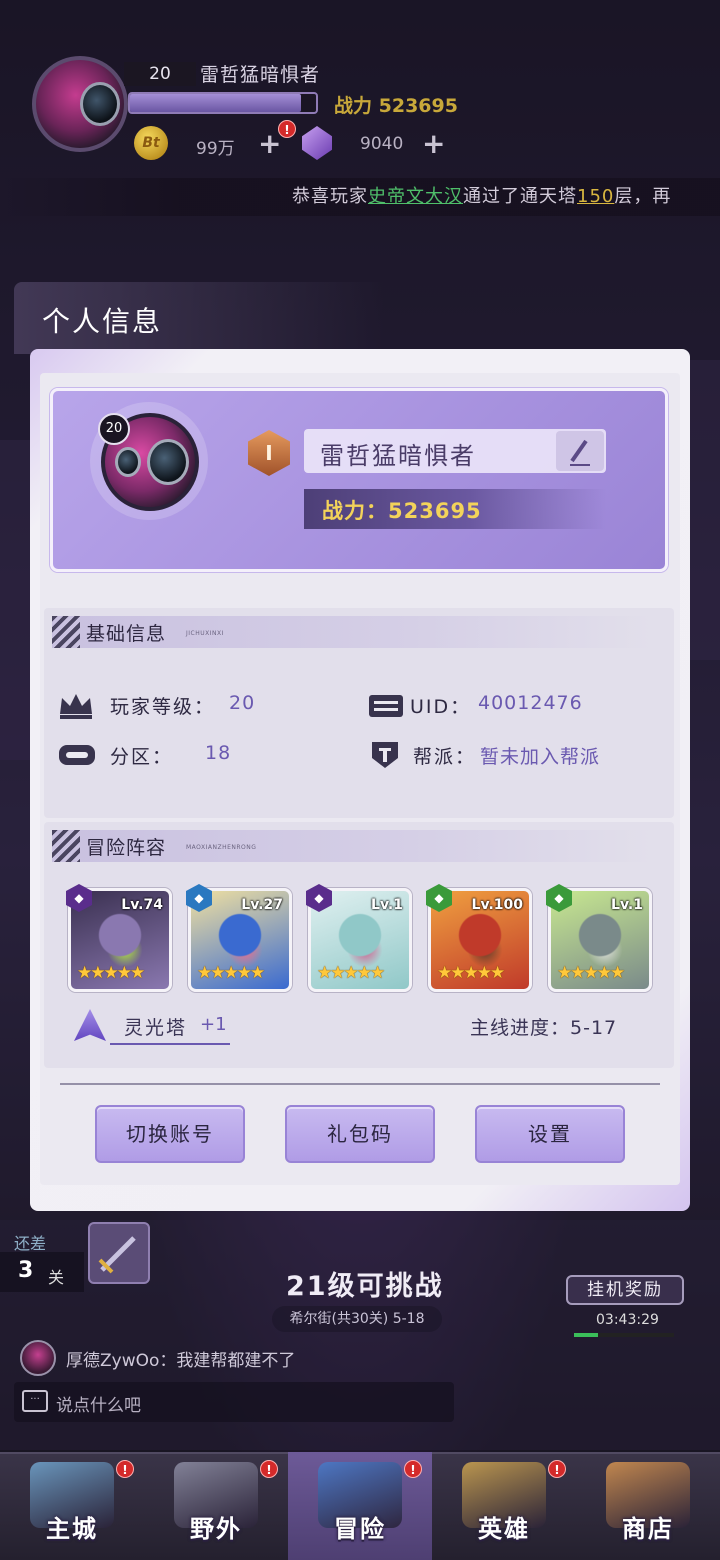  What do you see at coordinates (260, 75) in the screenshot?
I see `hud-player-name: 雷哲猛暗惧者` at bounding box center [260, 75].